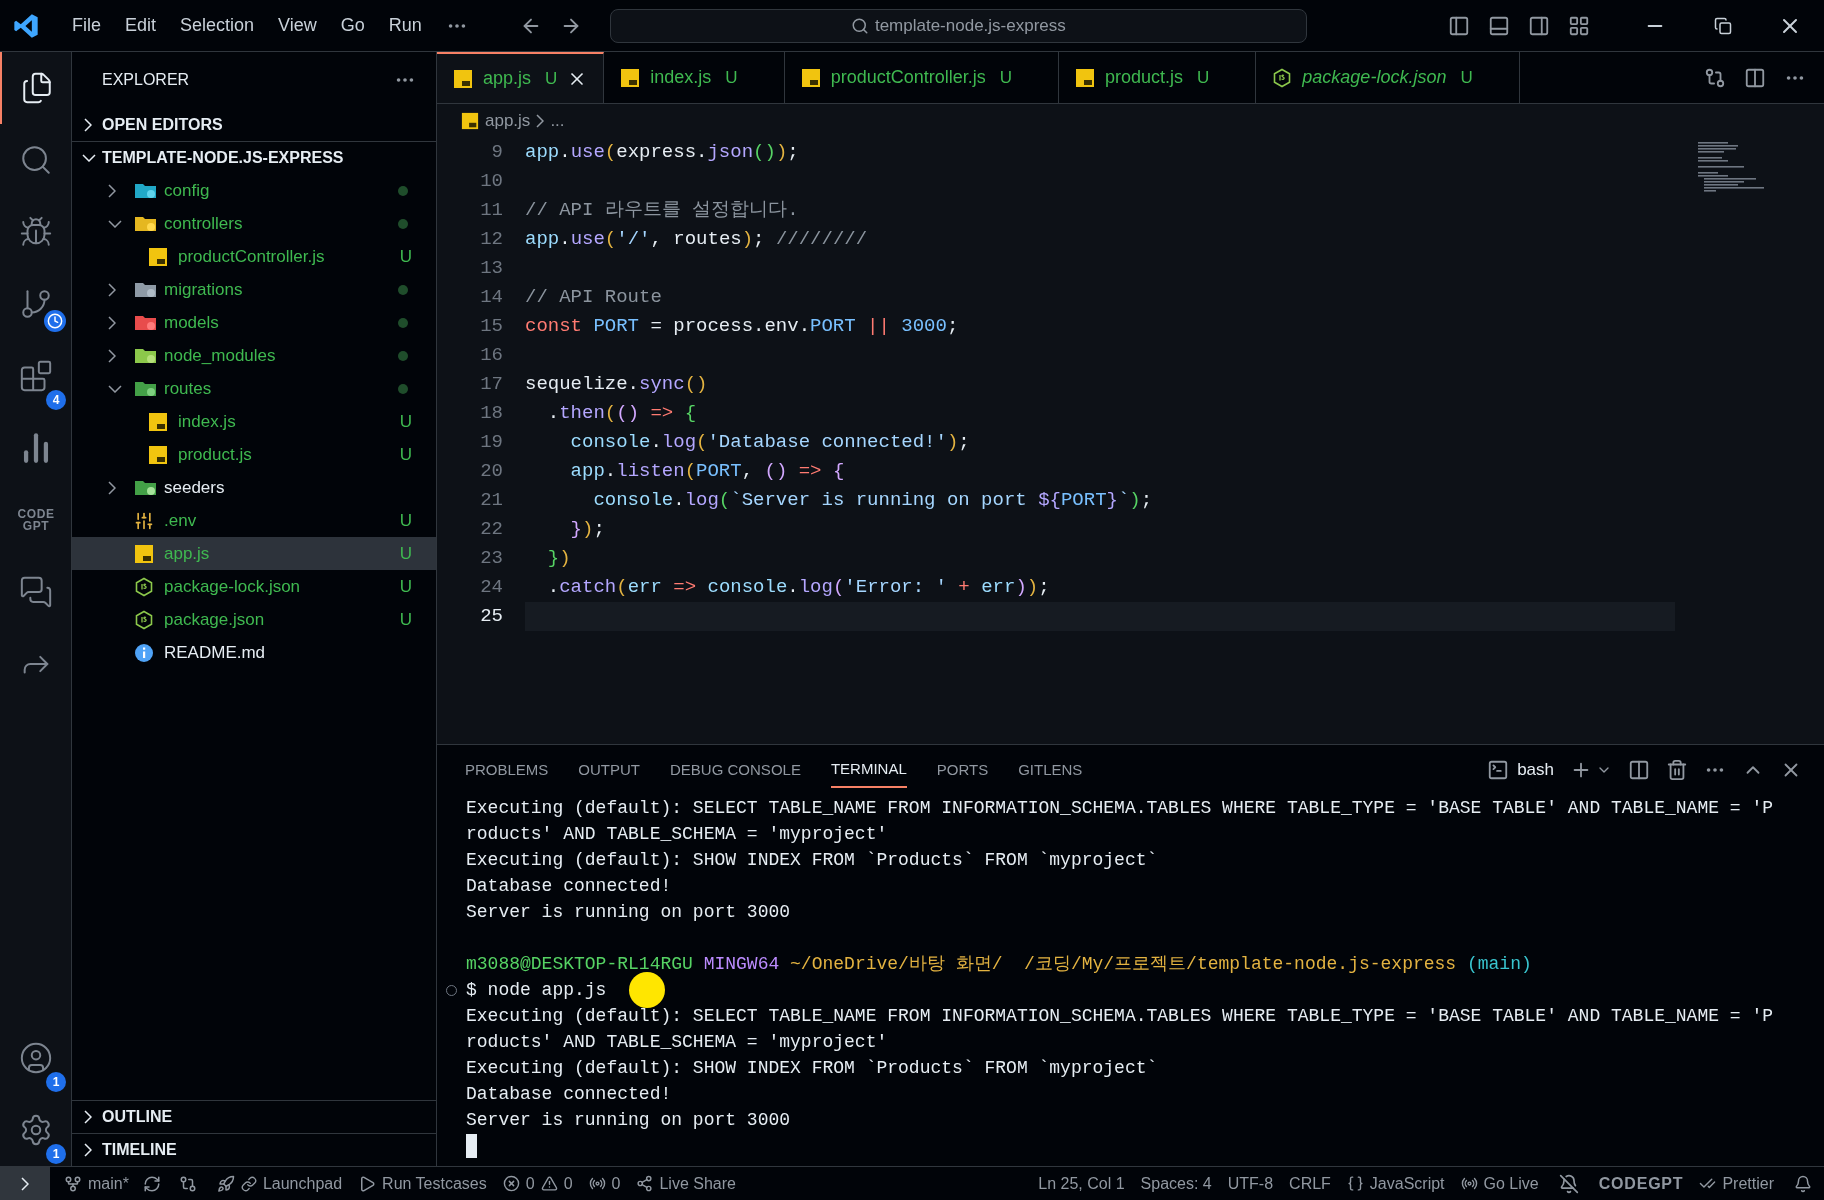 The image size is (1824, 1200). Describe the element at coordinates (254, 322) in the screenshot. I see `explorer-folder: models` at that location.